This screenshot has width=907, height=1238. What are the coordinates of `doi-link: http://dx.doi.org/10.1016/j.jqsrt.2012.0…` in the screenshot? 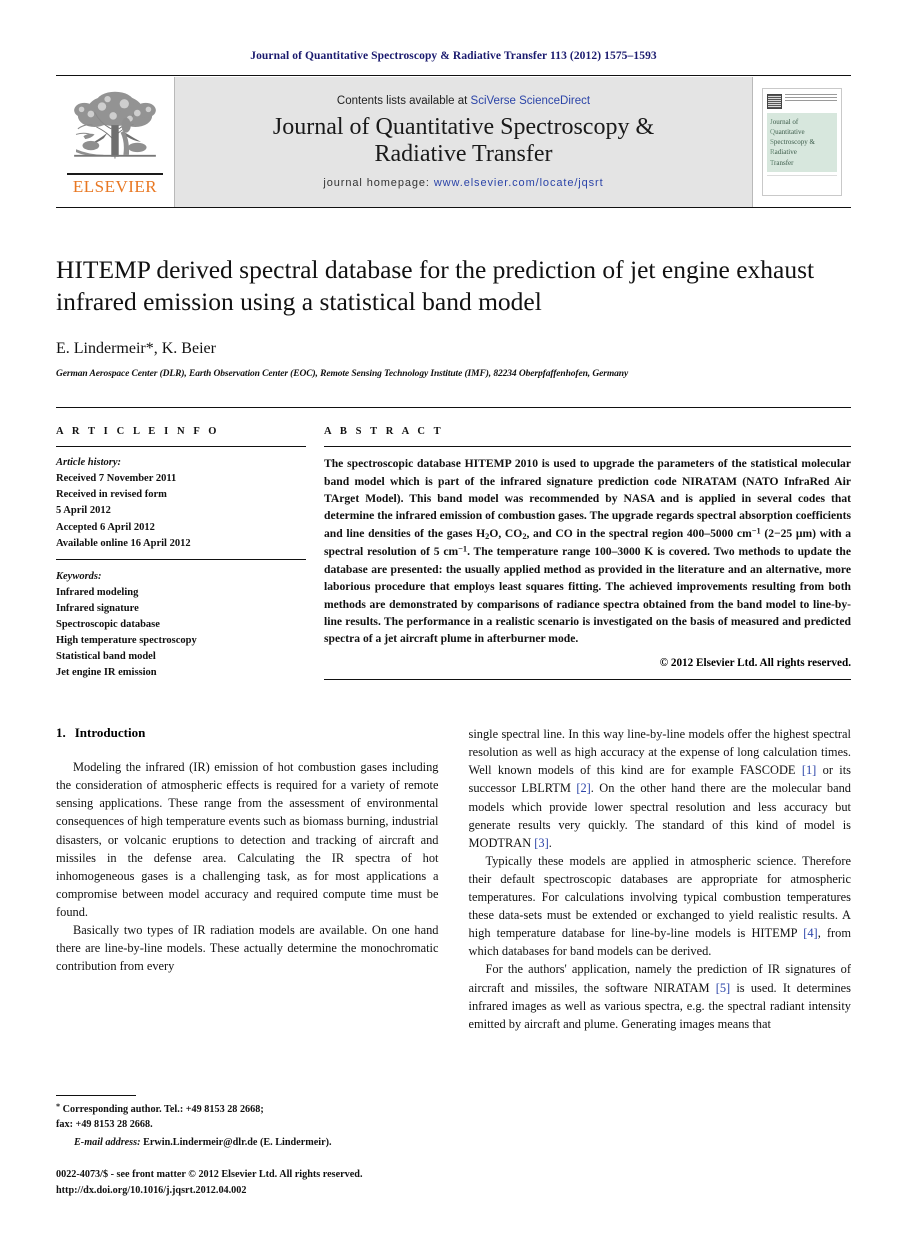 It's located at (266, 1190).